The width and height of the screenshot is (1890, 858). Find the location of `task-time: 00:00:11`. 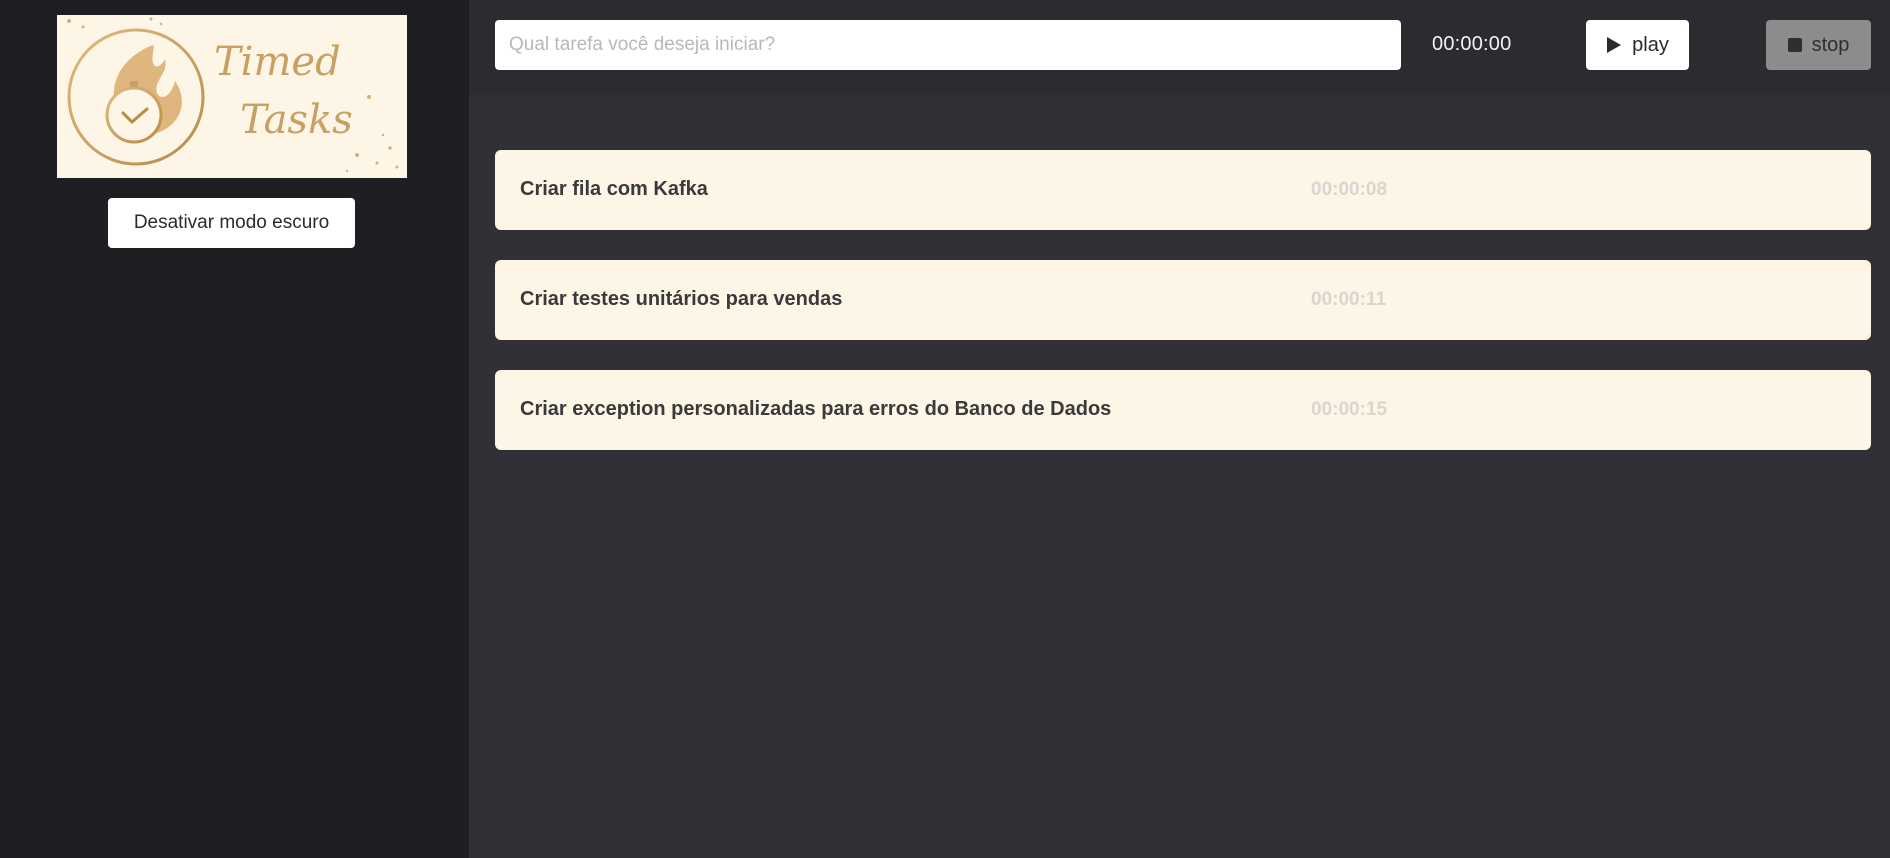

task-time: 00:00:11 is located at coordinates (1349, 299).